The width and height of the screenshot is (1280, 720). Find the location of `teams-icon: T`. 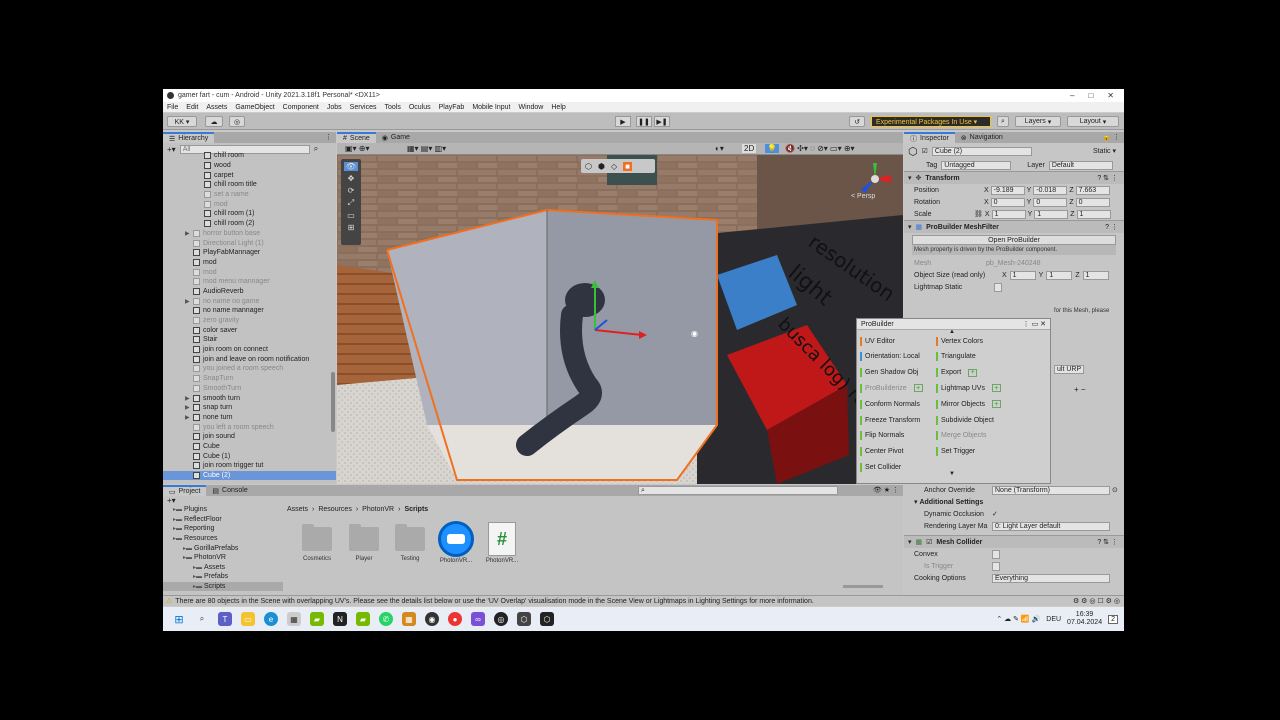

teams-icon: T is located at coordinates (225, 619).